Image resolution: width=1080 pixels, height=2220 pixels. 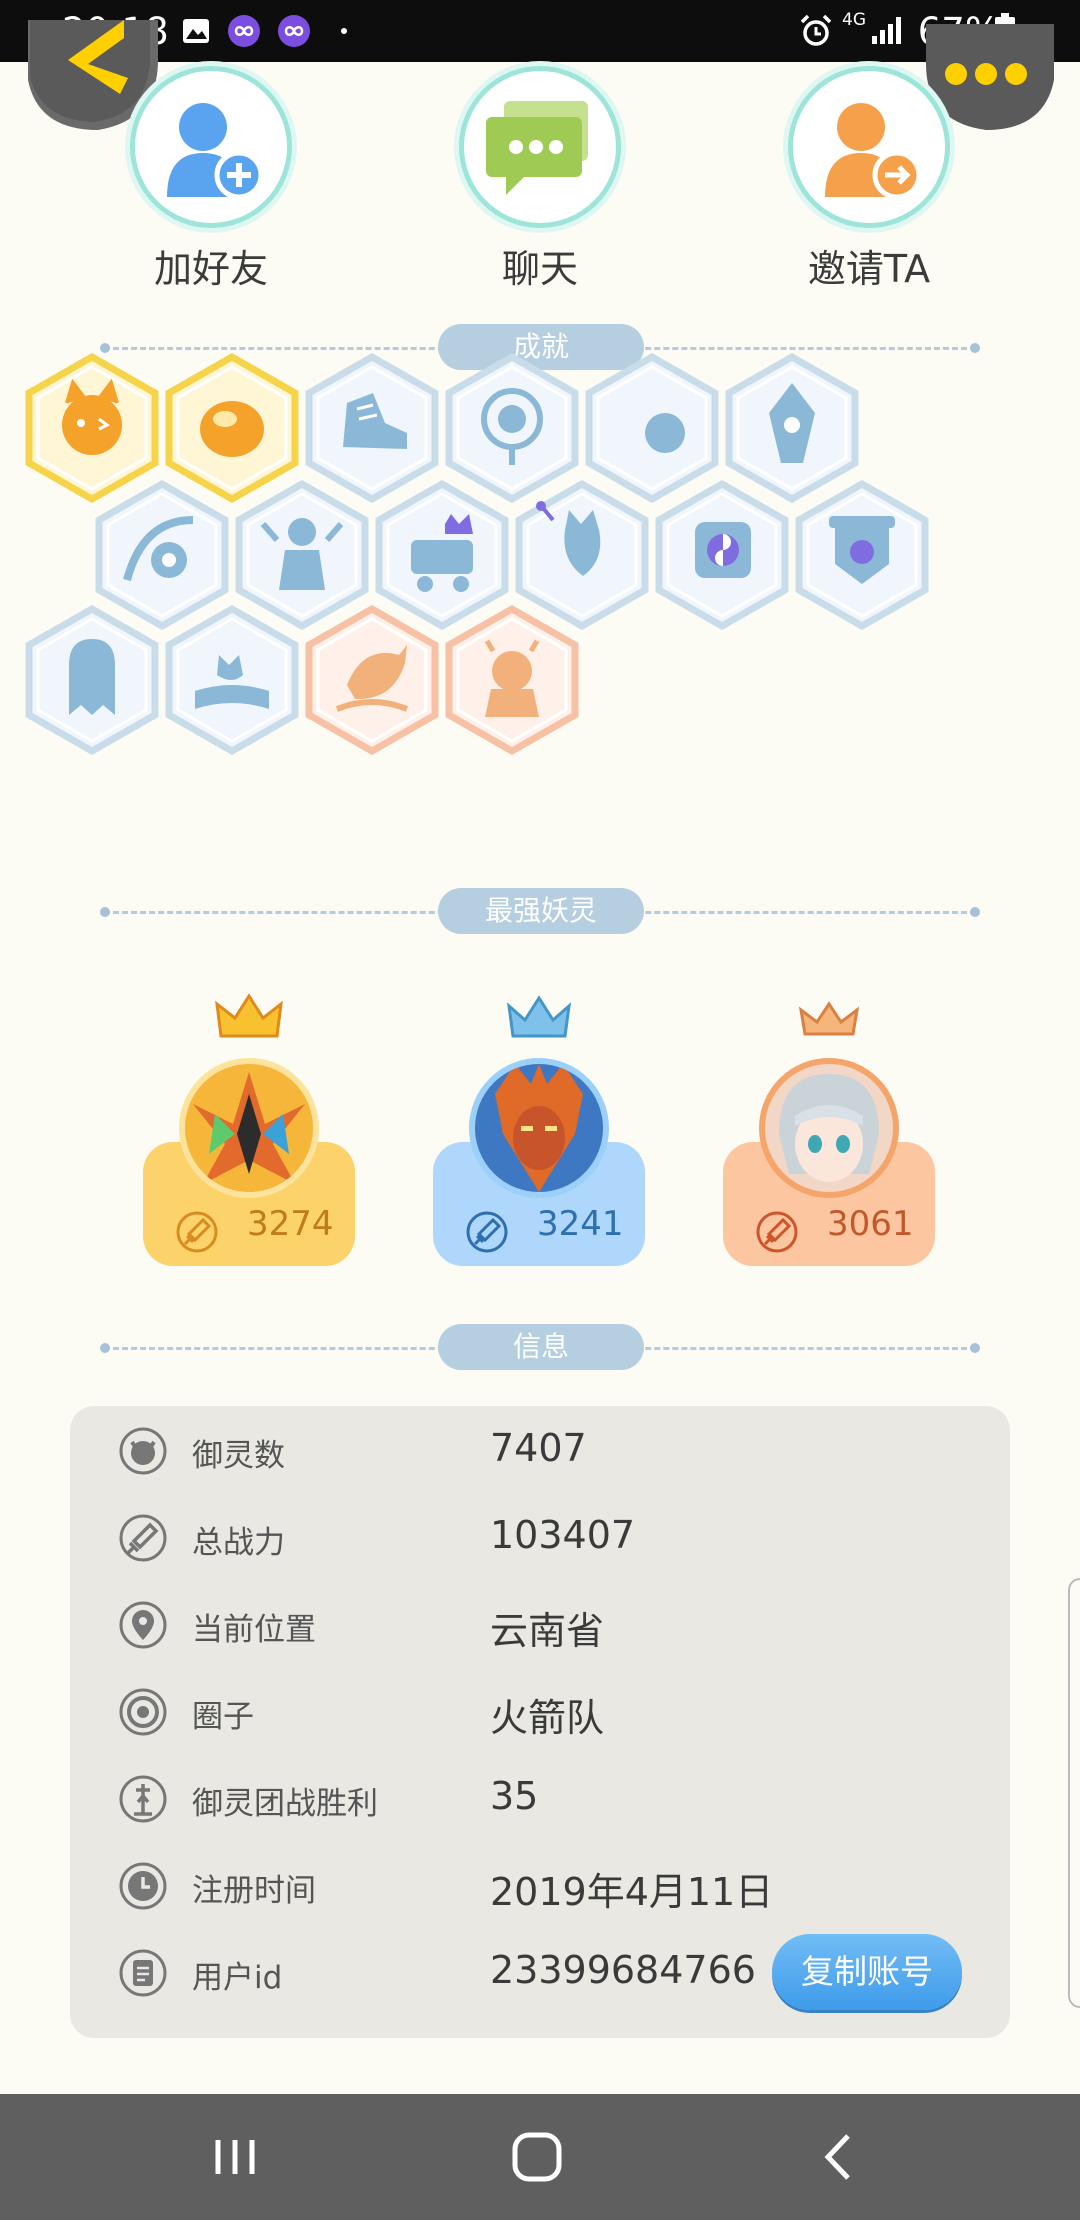 I want to click on info-value: 35, so click(x=514, y=1796).